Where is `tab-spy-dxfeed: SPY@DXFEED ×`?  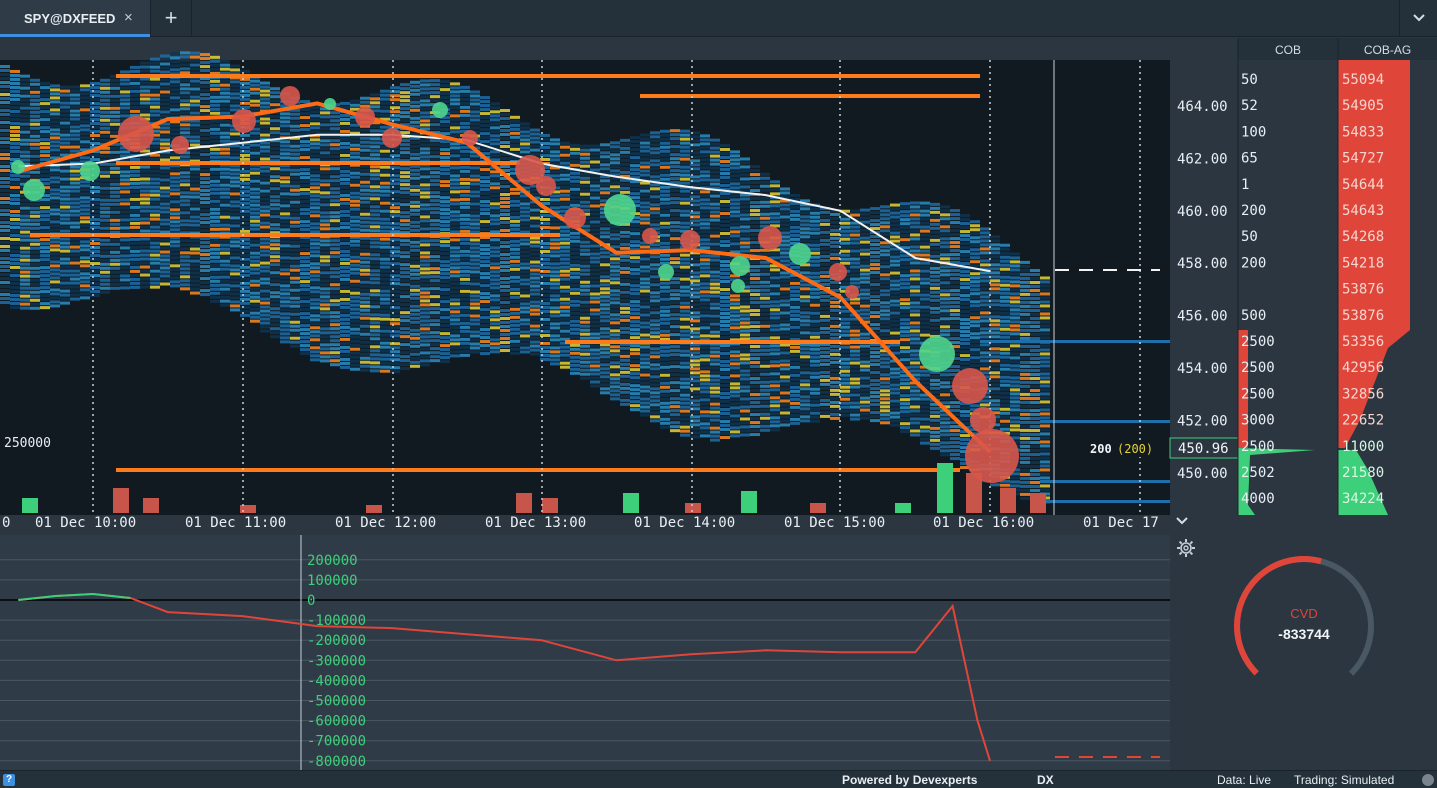 tab-spy-dxfeed: SPY@DXFEED × is located at coordinates (75, 18).